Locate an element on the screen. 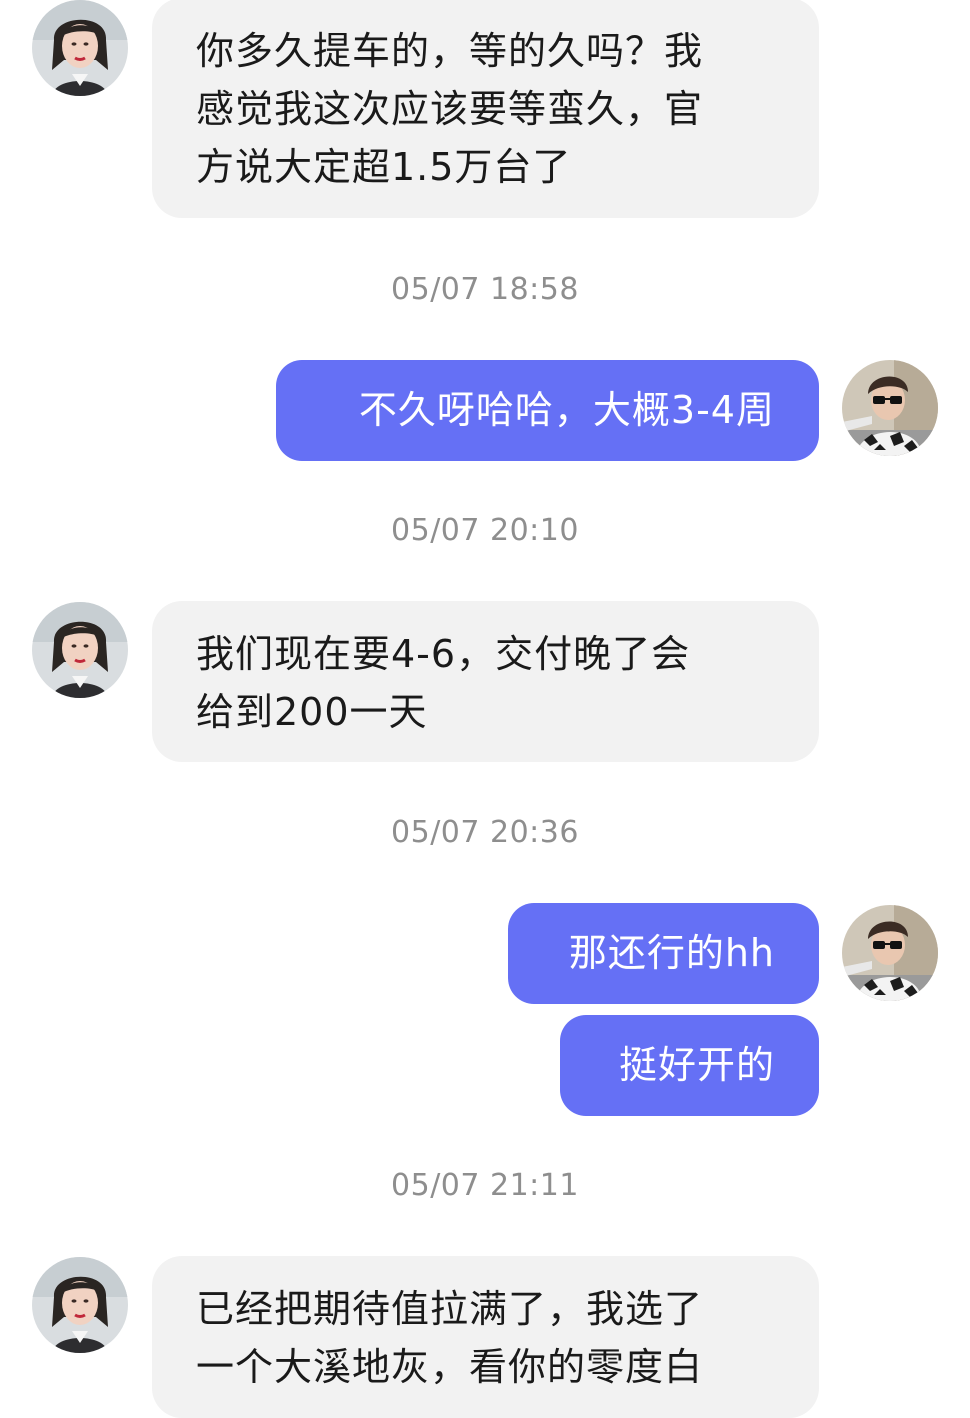 This screenshot has height=1418, width=970. message-text: 不久呀哈哈，大概3-4周 is located at coordinates (566, 410).